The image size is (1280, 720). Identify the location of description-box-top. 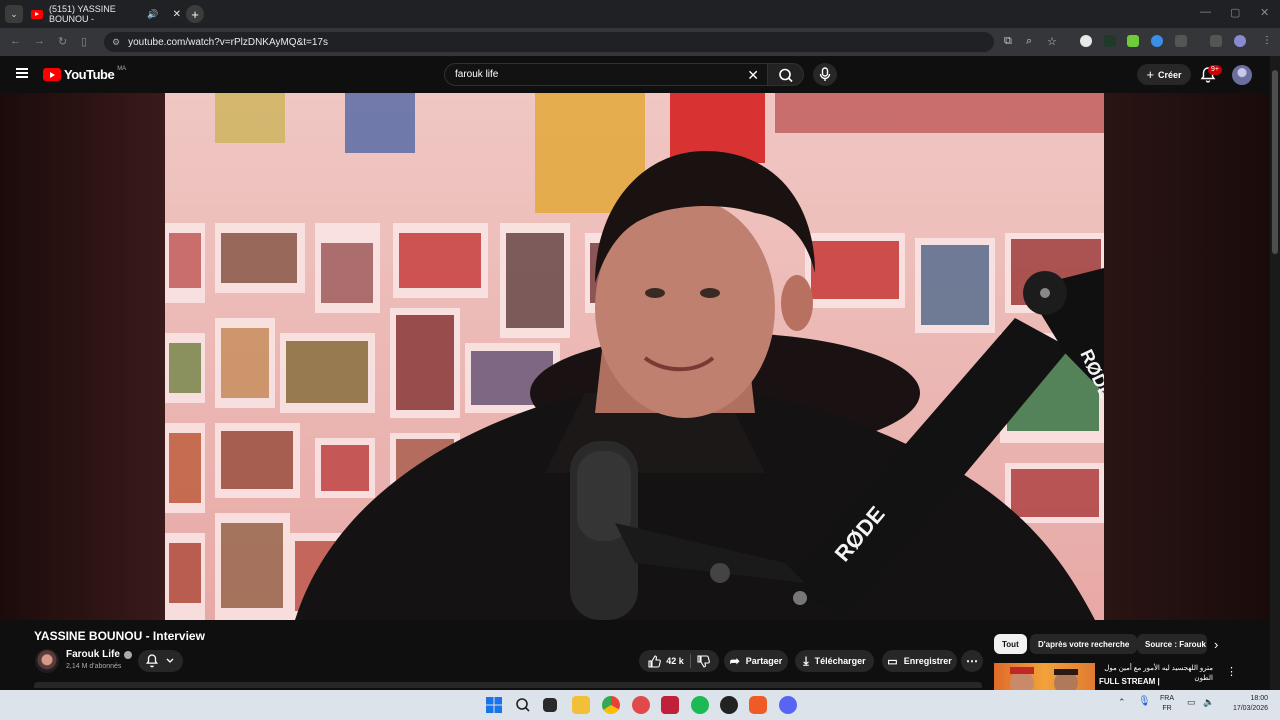
(508, 685).